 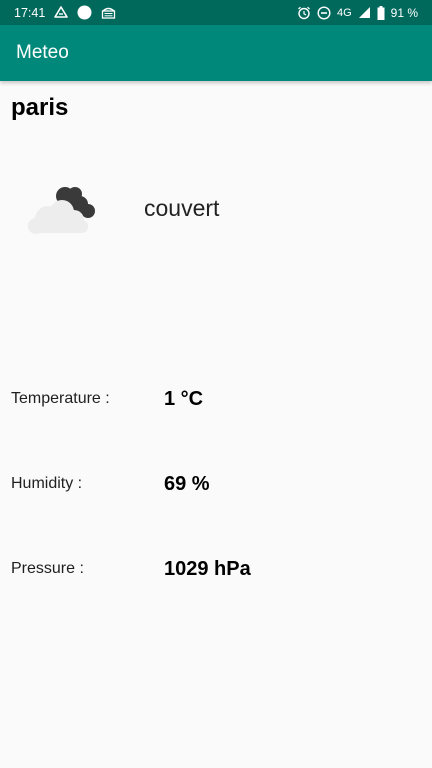 What do you see at coordinates (344, 12) in the screenshot?
I see `network-type: 4G` at bounding box center [344, 12].